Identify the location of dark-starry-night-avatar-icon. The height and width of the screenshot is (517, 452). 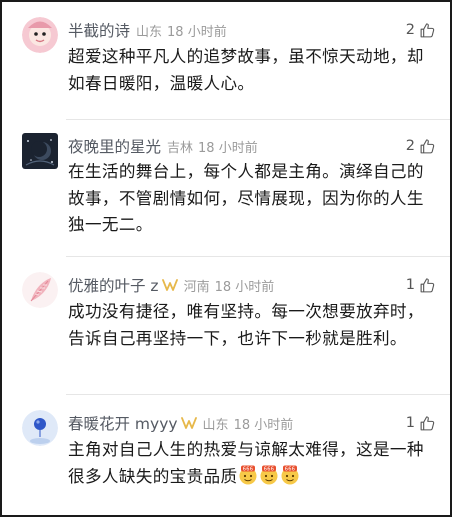
(40, 151).